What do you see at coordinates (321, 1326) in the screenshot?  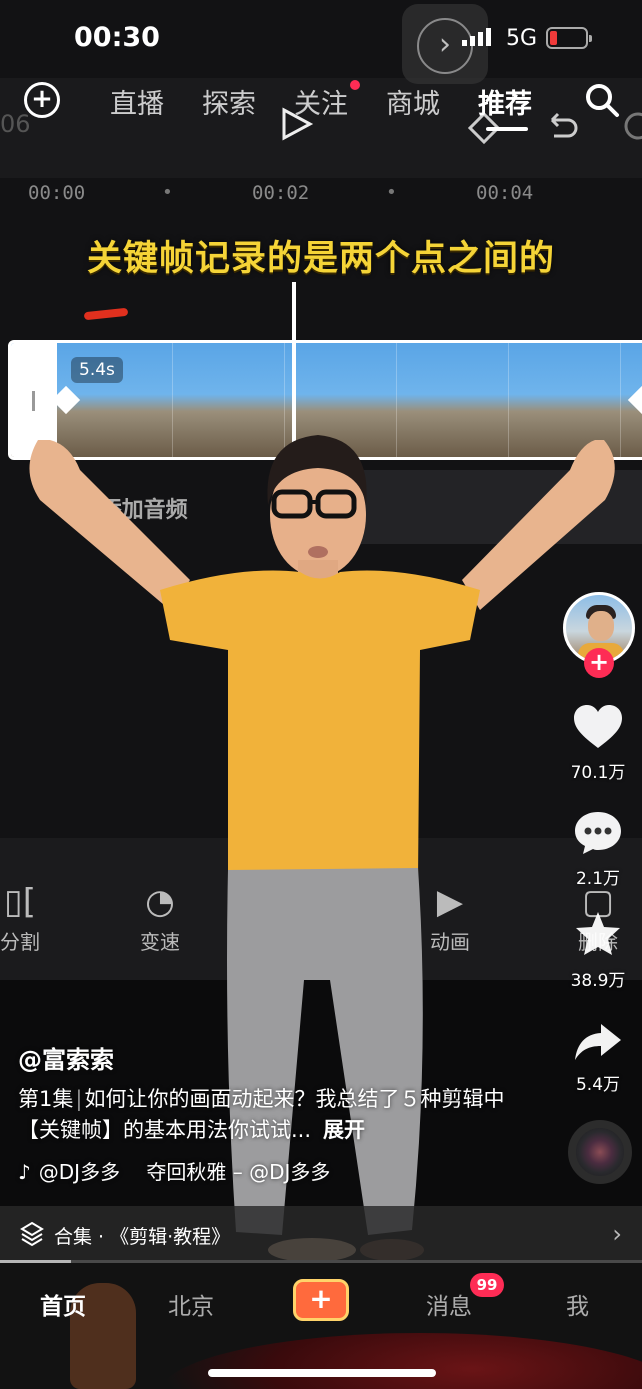 I see `bottom-tab-bar: 首页 北京 + 消息 99 我` at bounding box center [321, 1326].